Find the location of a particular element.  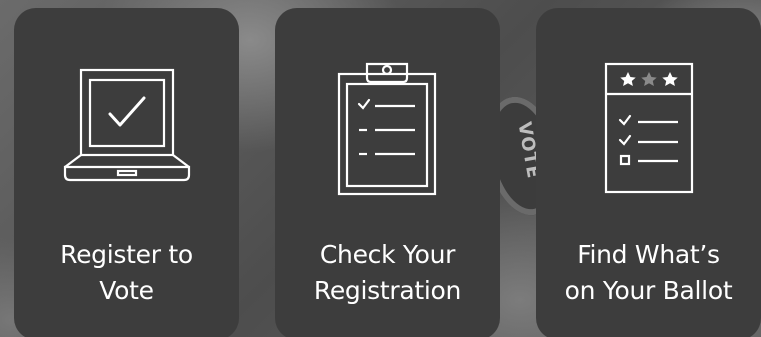

ballot-stars-checklist-icon is located at coordinates (648, 135).